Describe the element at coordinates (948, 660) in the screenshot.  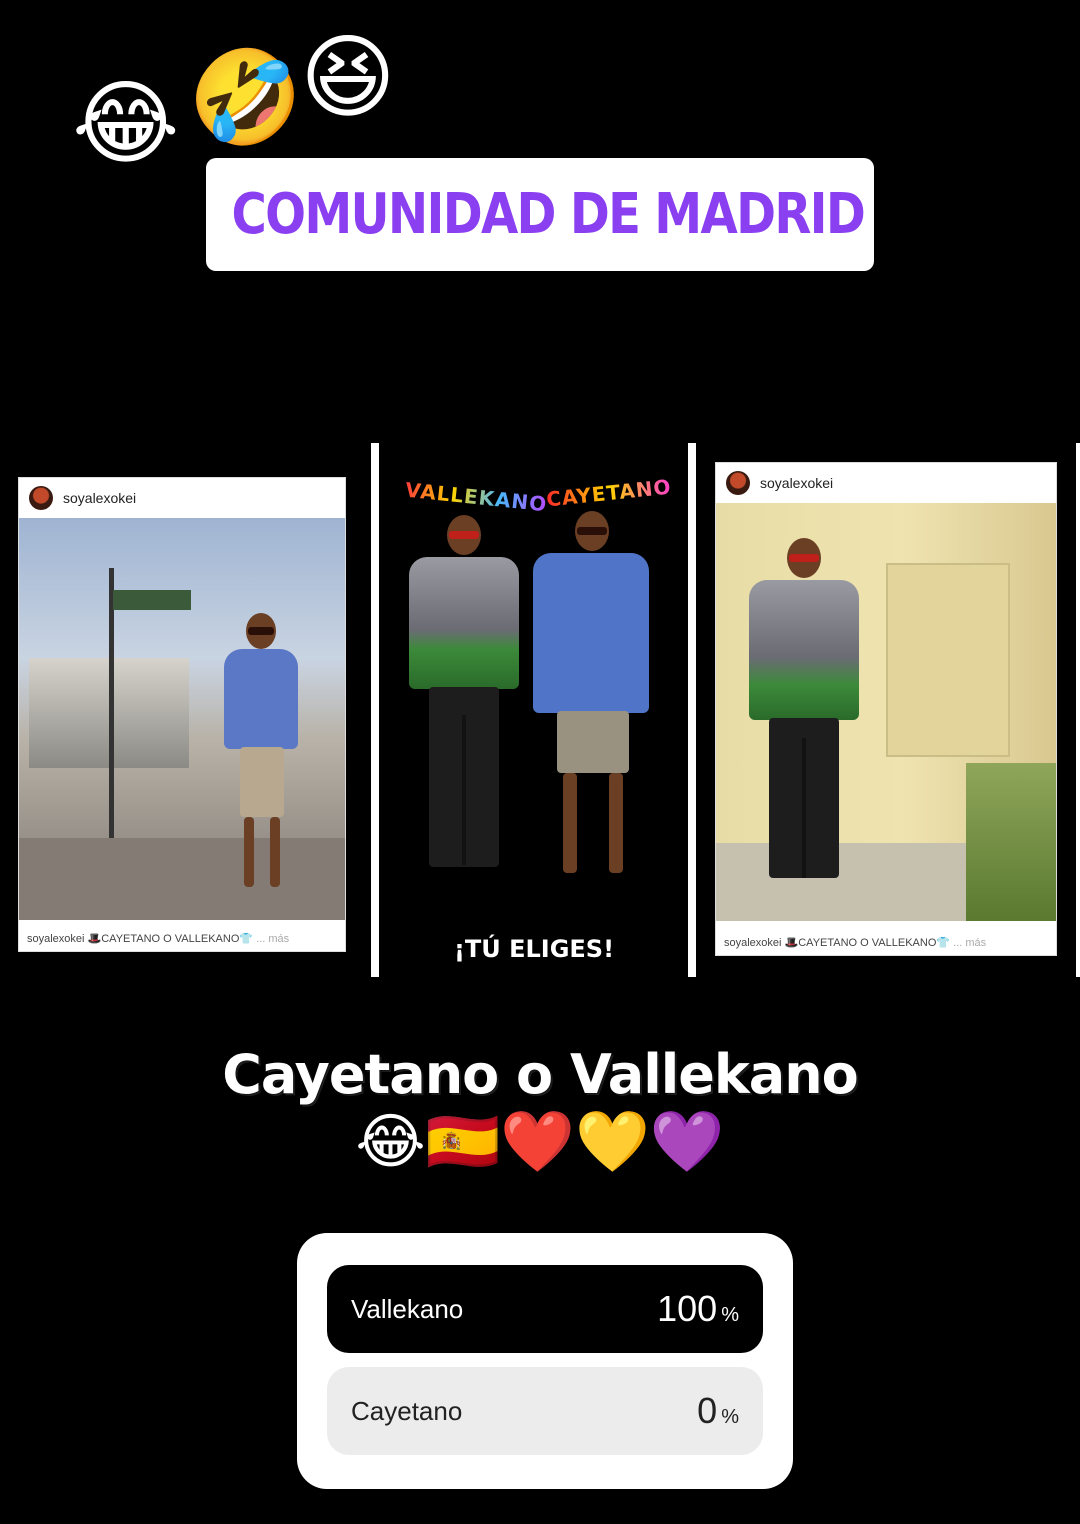
I see `doorway` at that location.